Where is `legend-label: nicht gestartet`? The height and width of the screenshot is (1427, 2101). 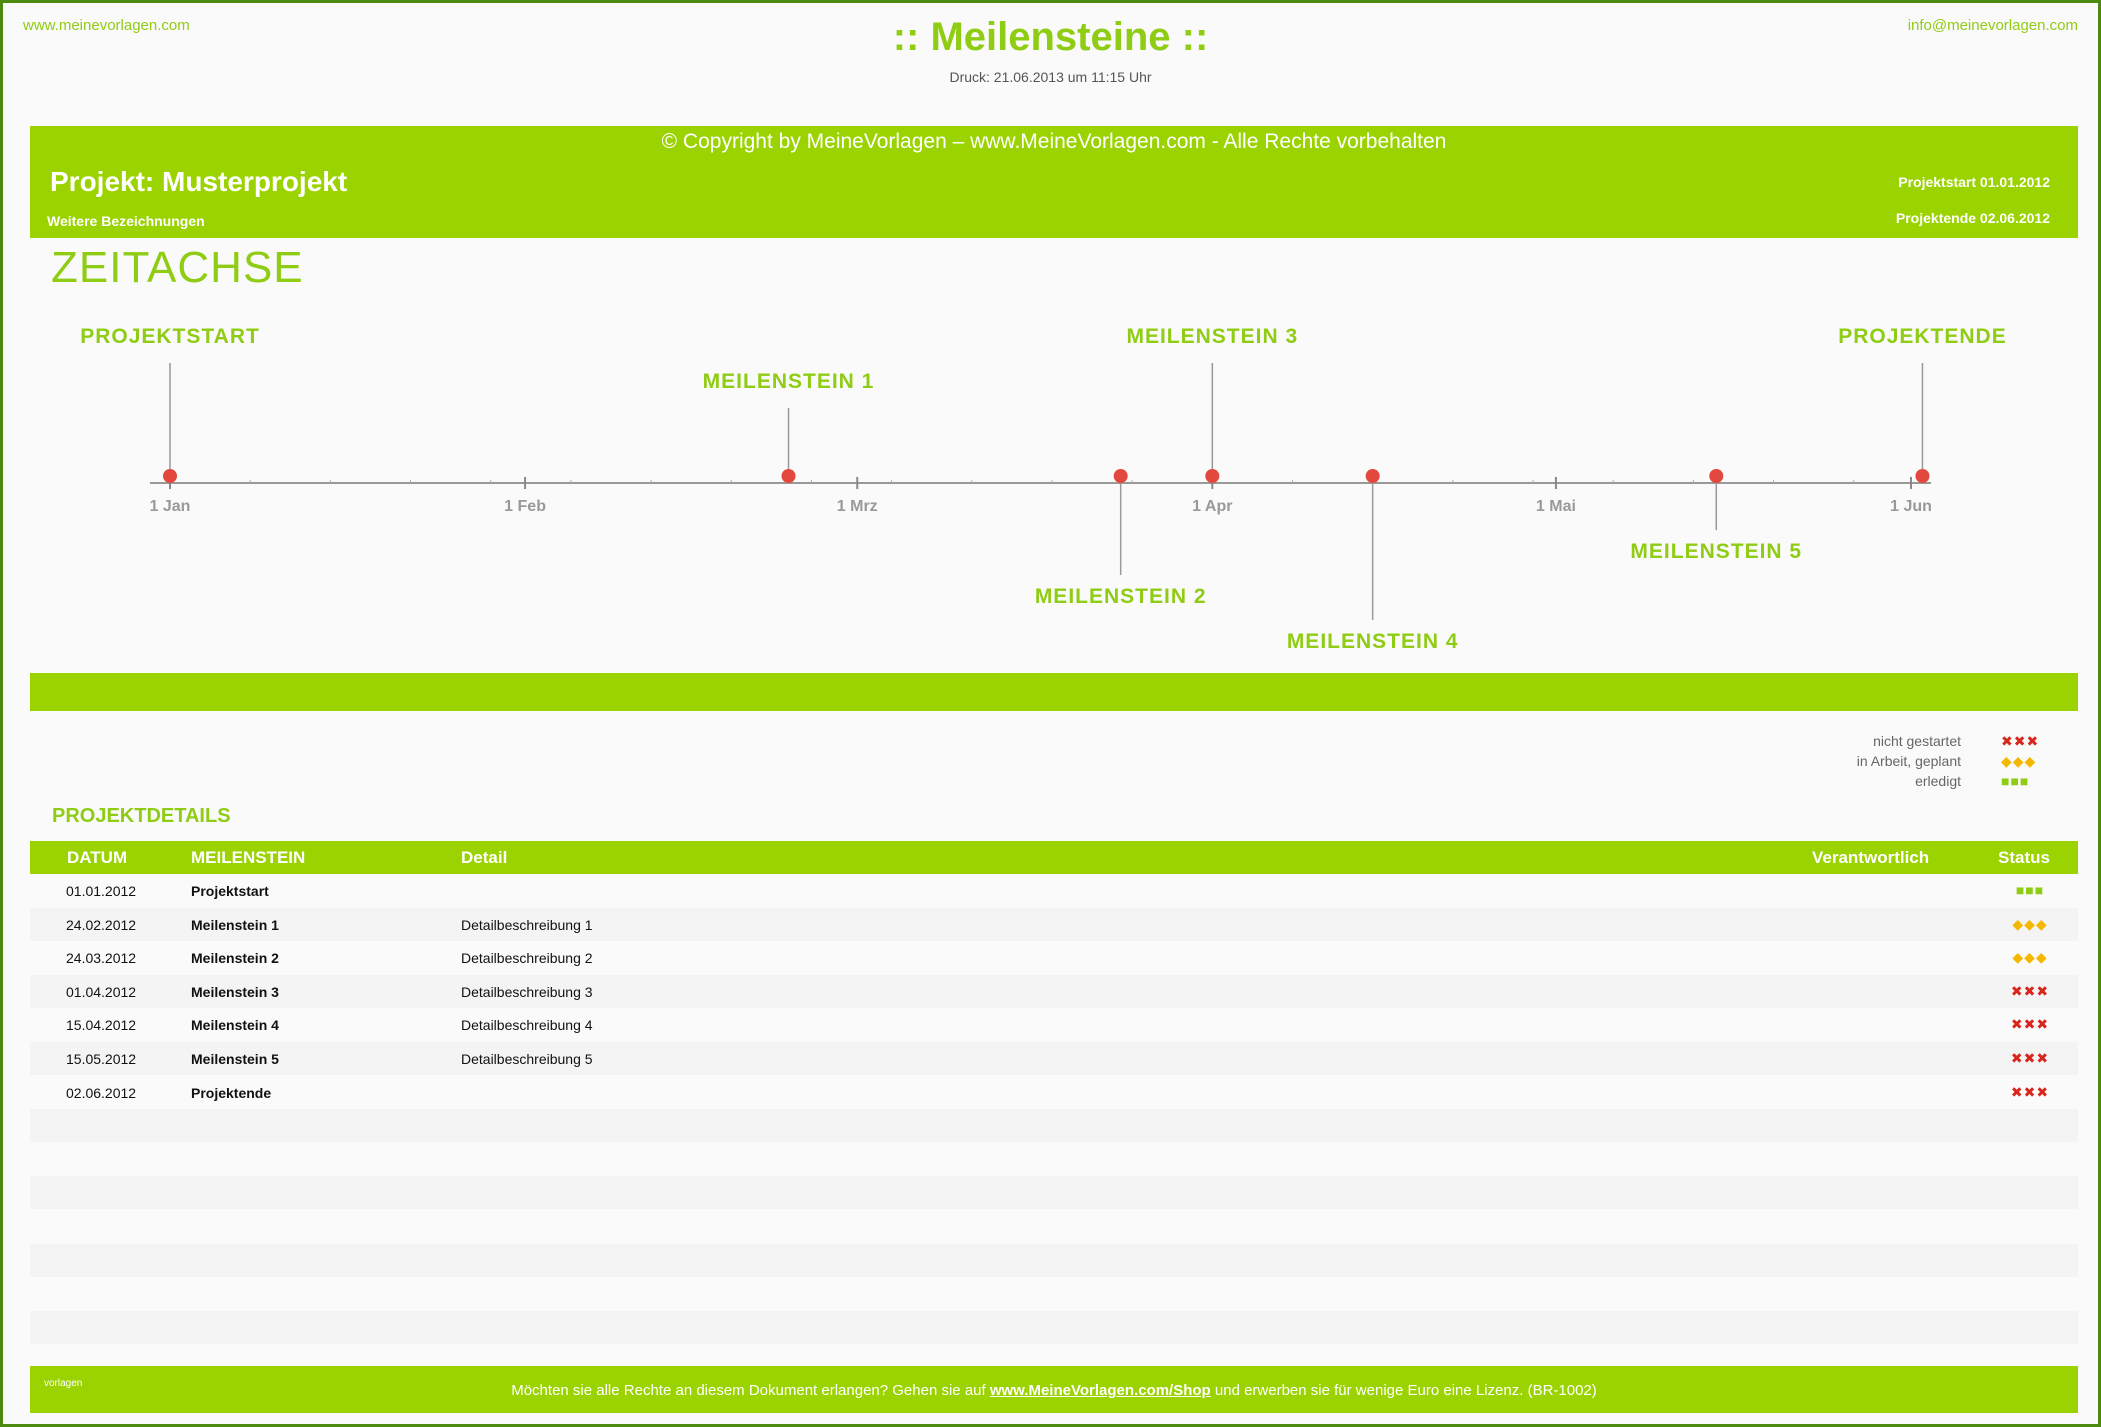
legend-label: nicht gestartet is located at coordinates (1917, 741).